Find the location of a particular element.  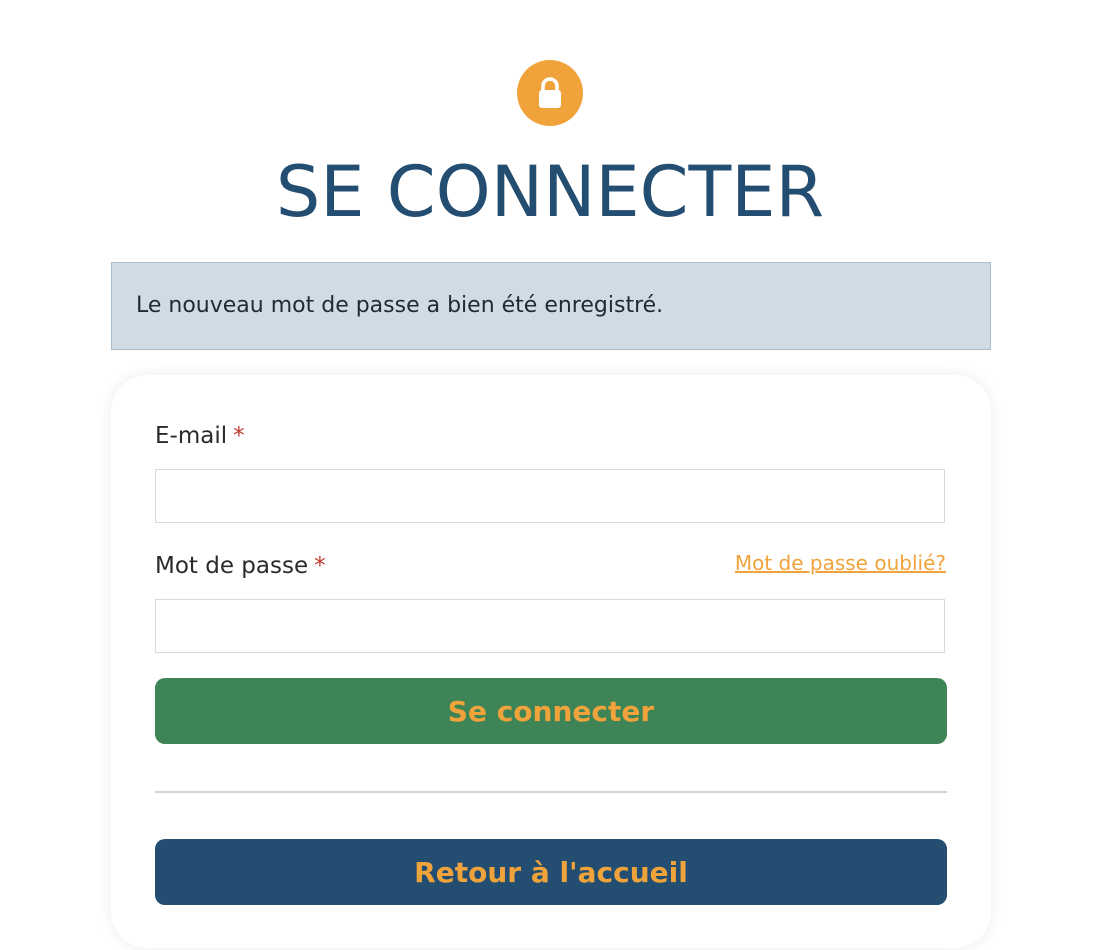

divider is located at coordinates (551, 792).